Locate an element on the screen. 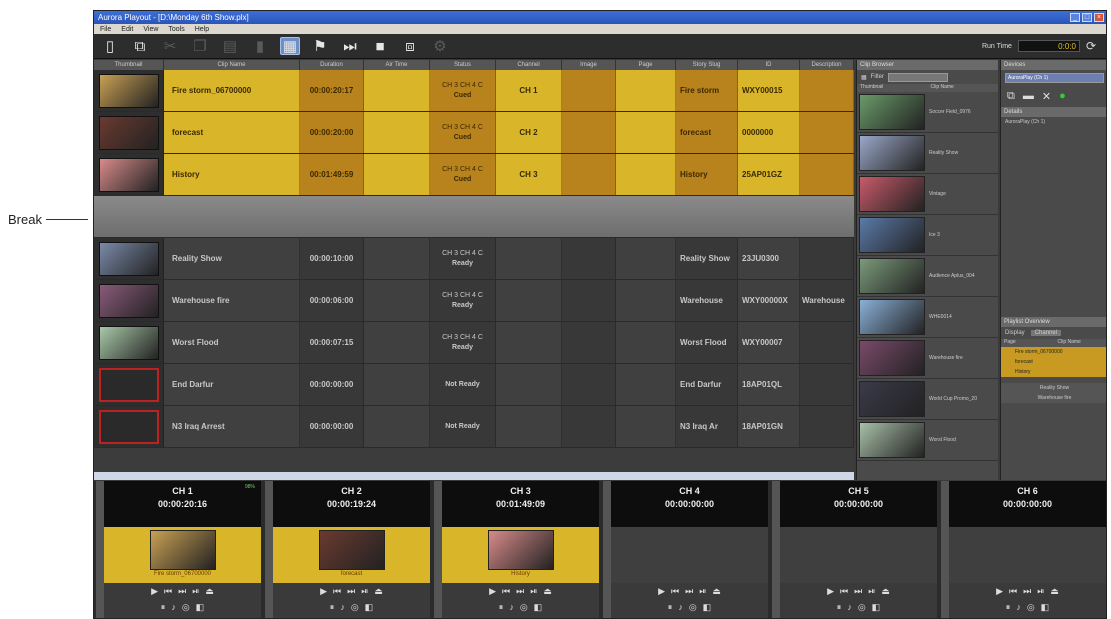  column-header-status: Status is located at coordinates (463, 65).